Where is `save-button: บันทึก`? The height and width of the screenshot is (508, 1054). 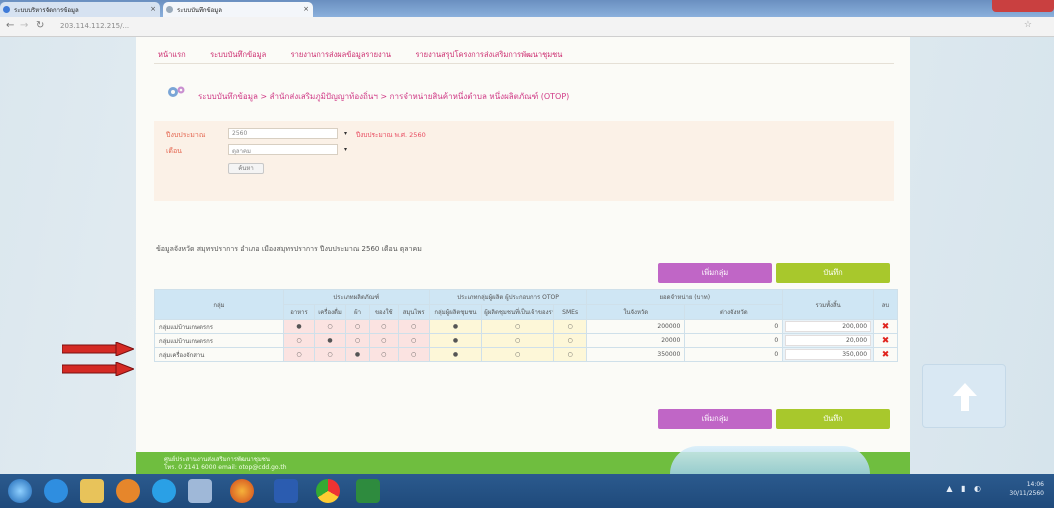
save-button: บันทึก is located at coordinates (833, 273).